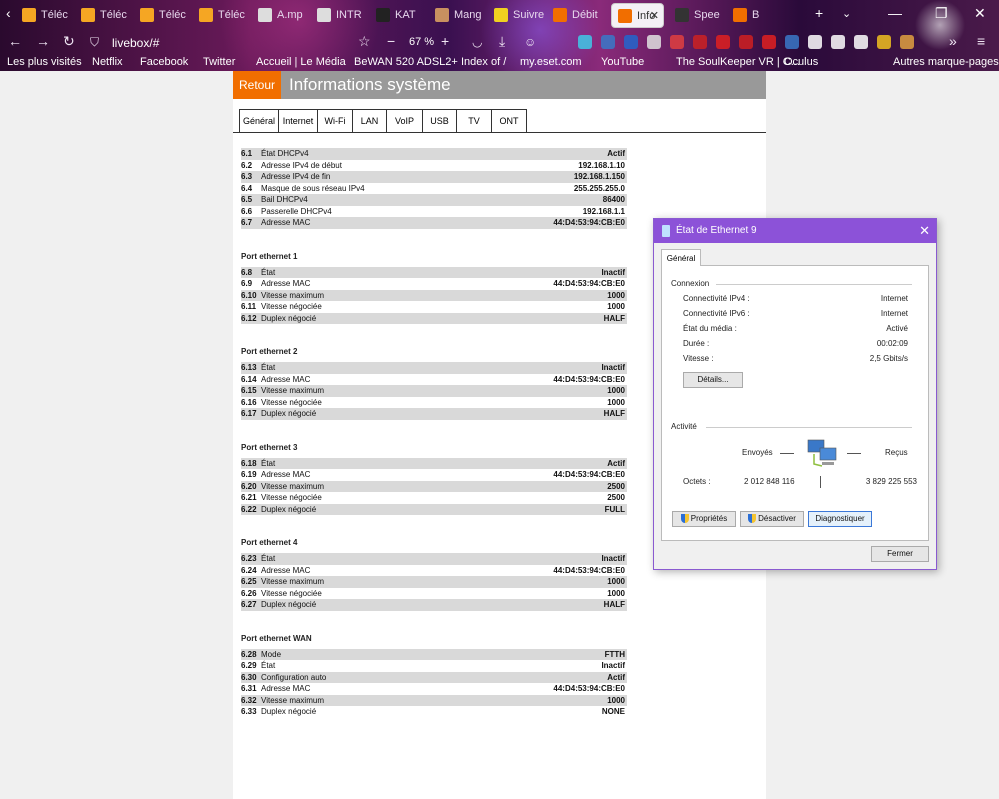 Image resolution: width=999 pixels, height=799 pixels. What do you see at coordinates (301, 62) in the screenshot?
I see `bookmark-item: Accueil | Le Média` at bounding box center [301, 62].